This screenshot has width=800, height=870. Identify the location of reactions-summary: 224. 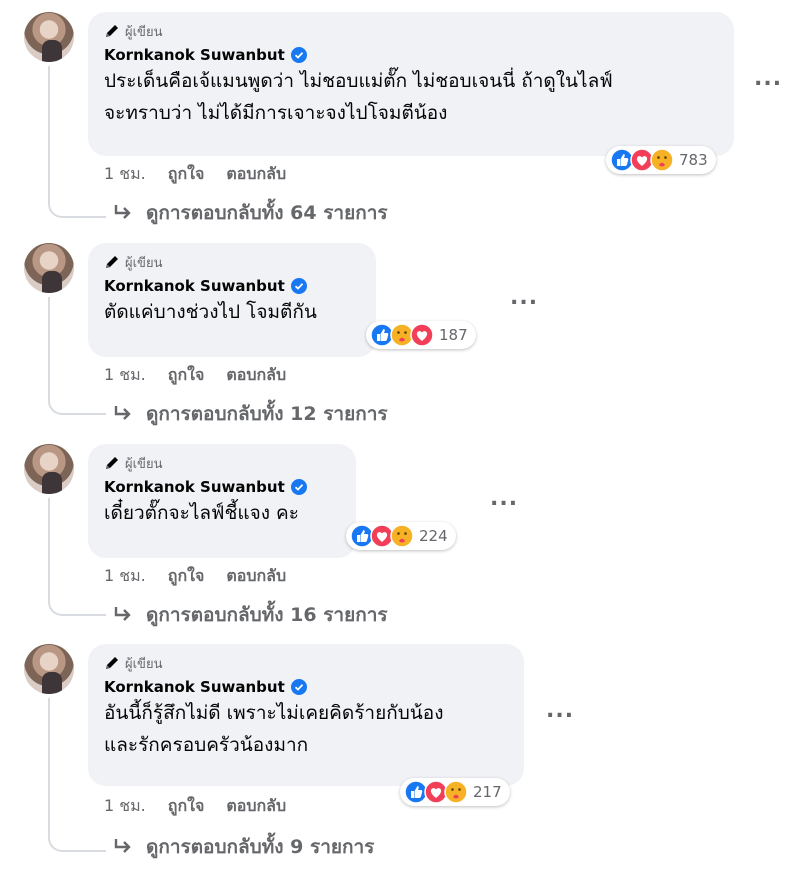
(401, 536).